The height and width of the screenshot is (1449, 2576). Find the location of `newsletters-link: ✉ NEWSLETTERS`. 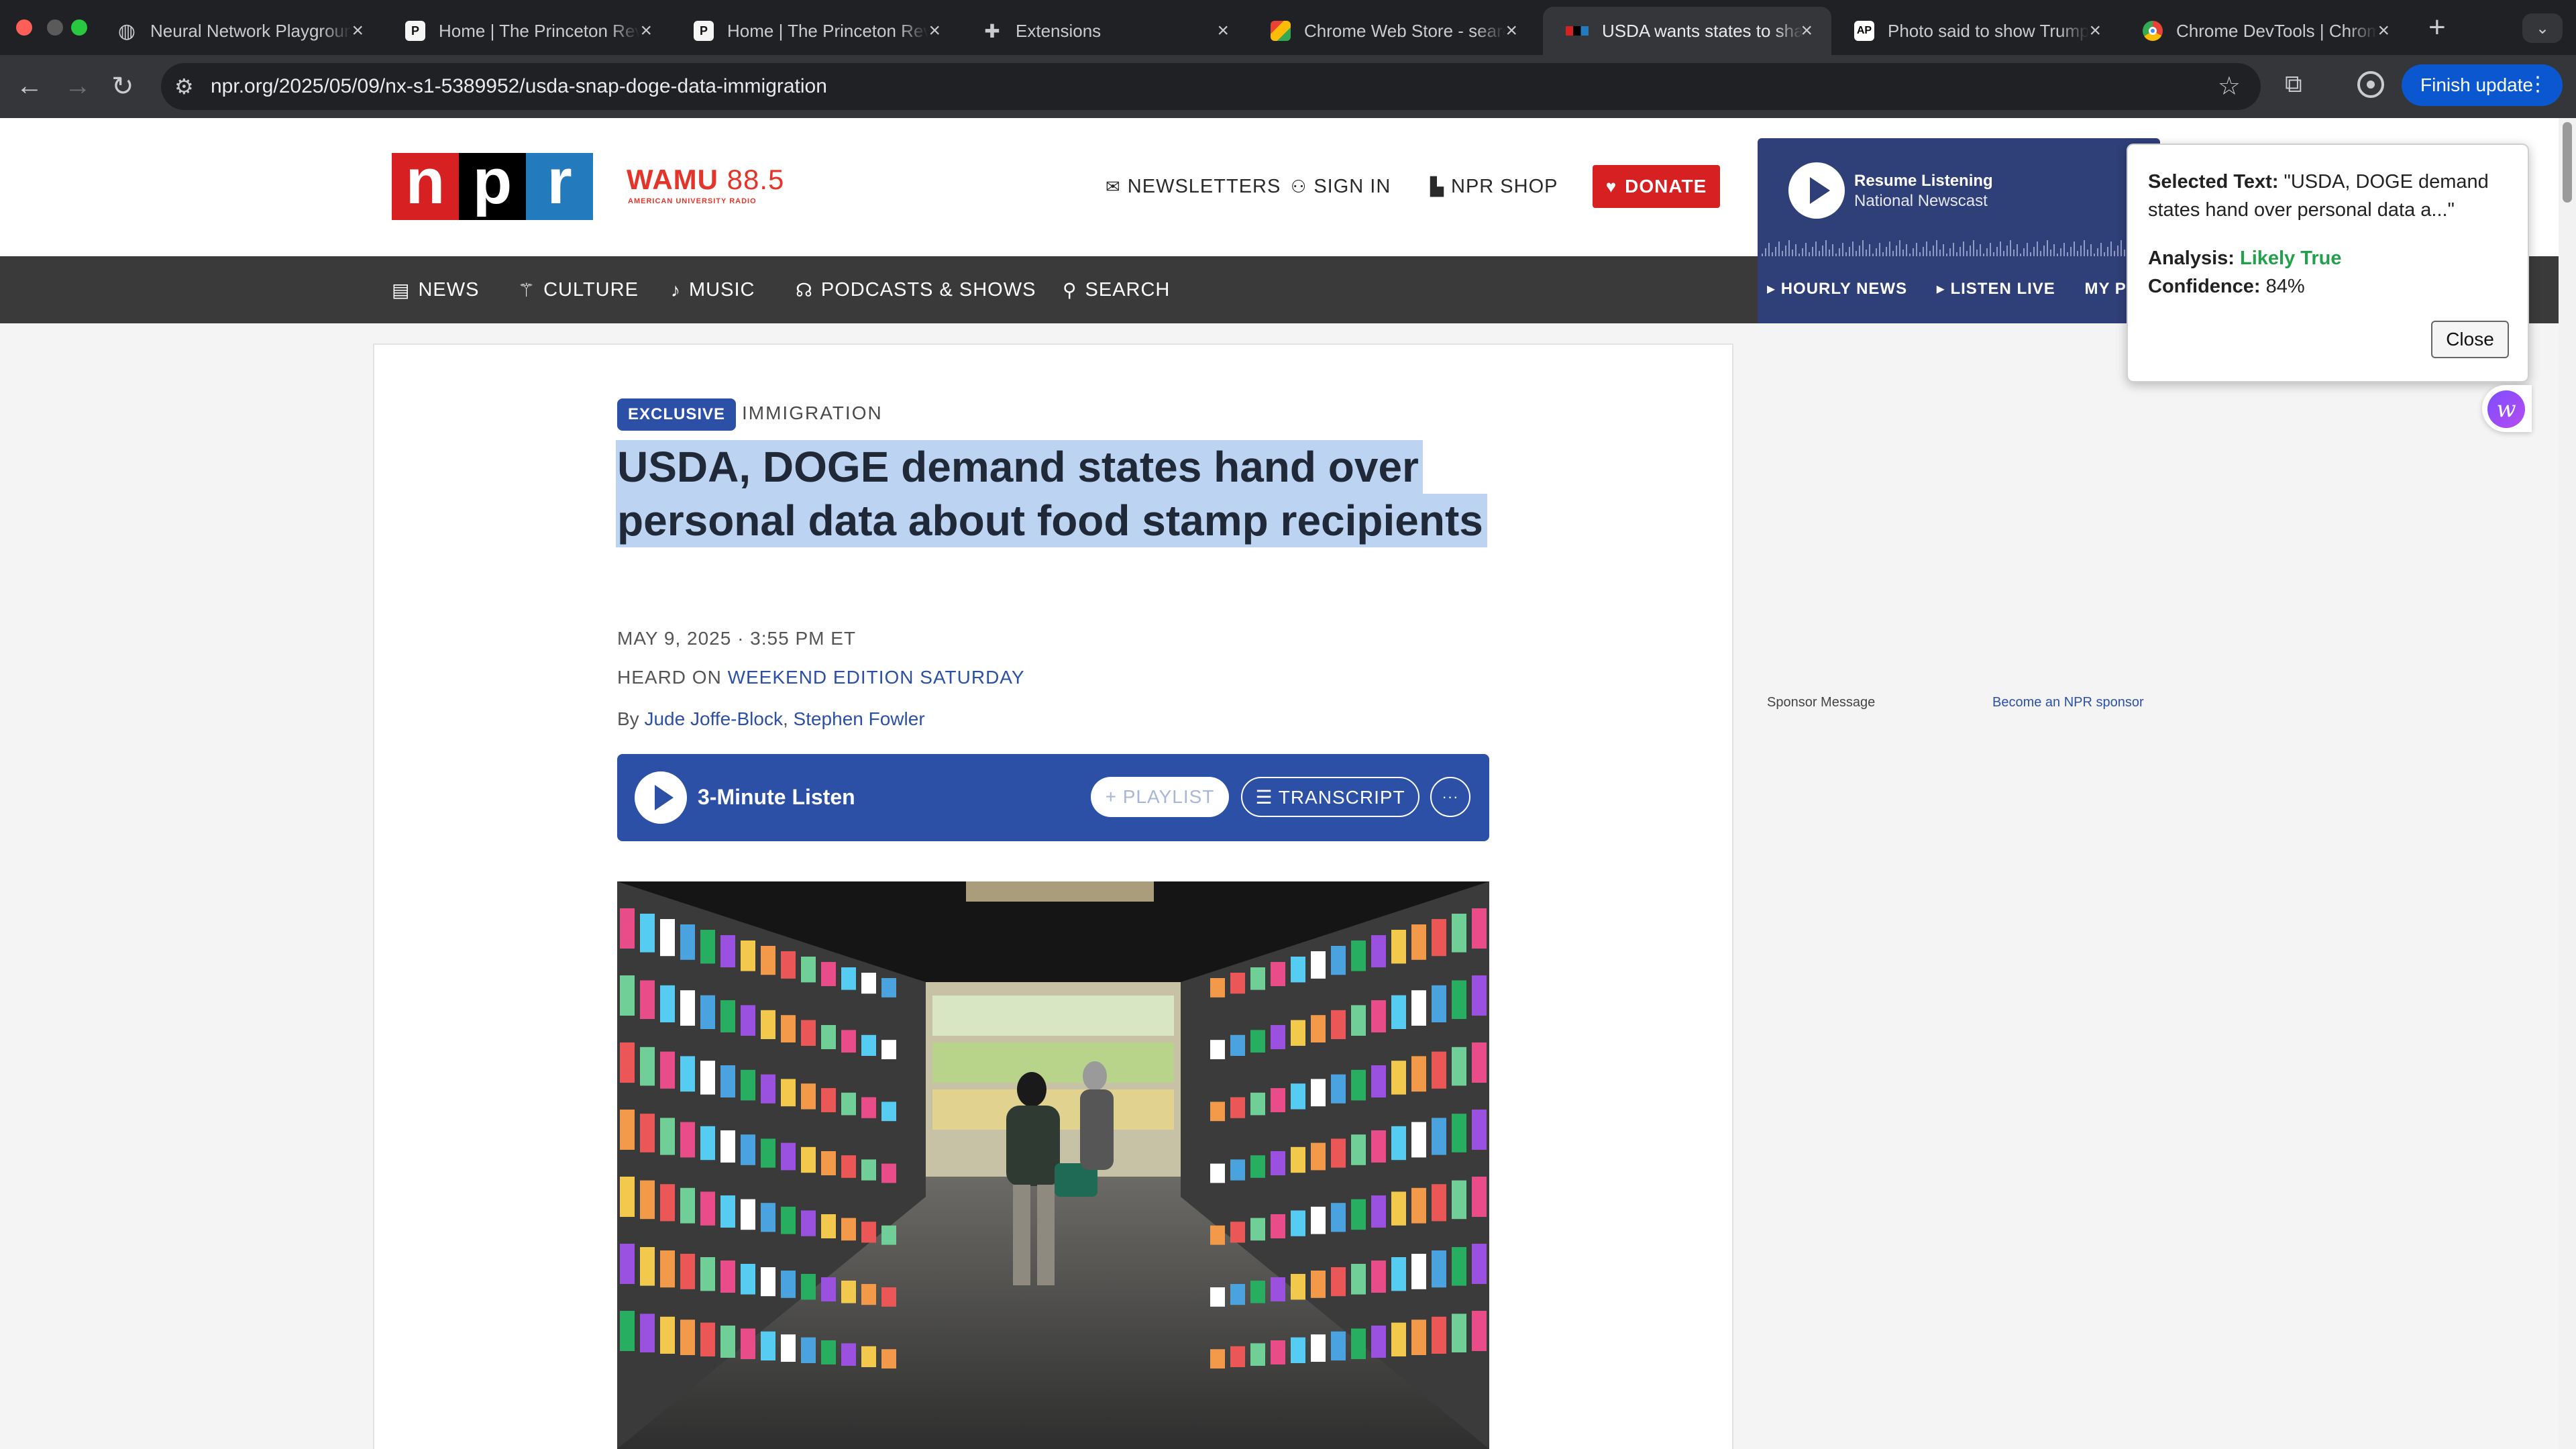

newsletters-link: ✉ NEWSLETTERS is located at coordinates (1193, 187).